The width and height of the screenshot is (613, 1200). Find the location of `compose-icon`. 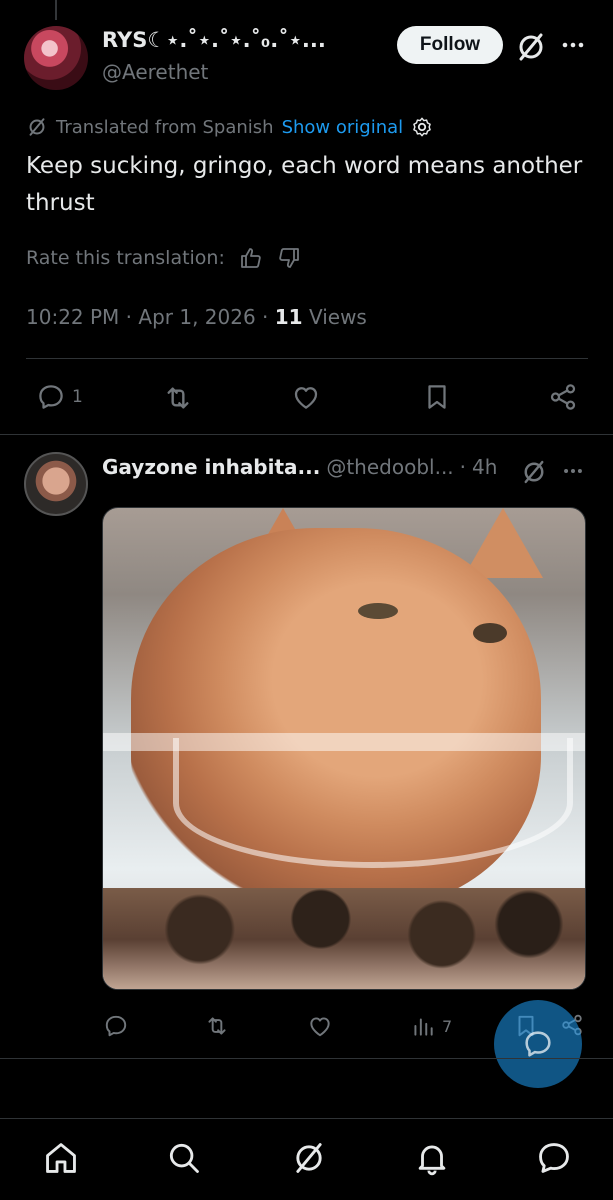

compose-icon is located at coordinates (538, 1044).